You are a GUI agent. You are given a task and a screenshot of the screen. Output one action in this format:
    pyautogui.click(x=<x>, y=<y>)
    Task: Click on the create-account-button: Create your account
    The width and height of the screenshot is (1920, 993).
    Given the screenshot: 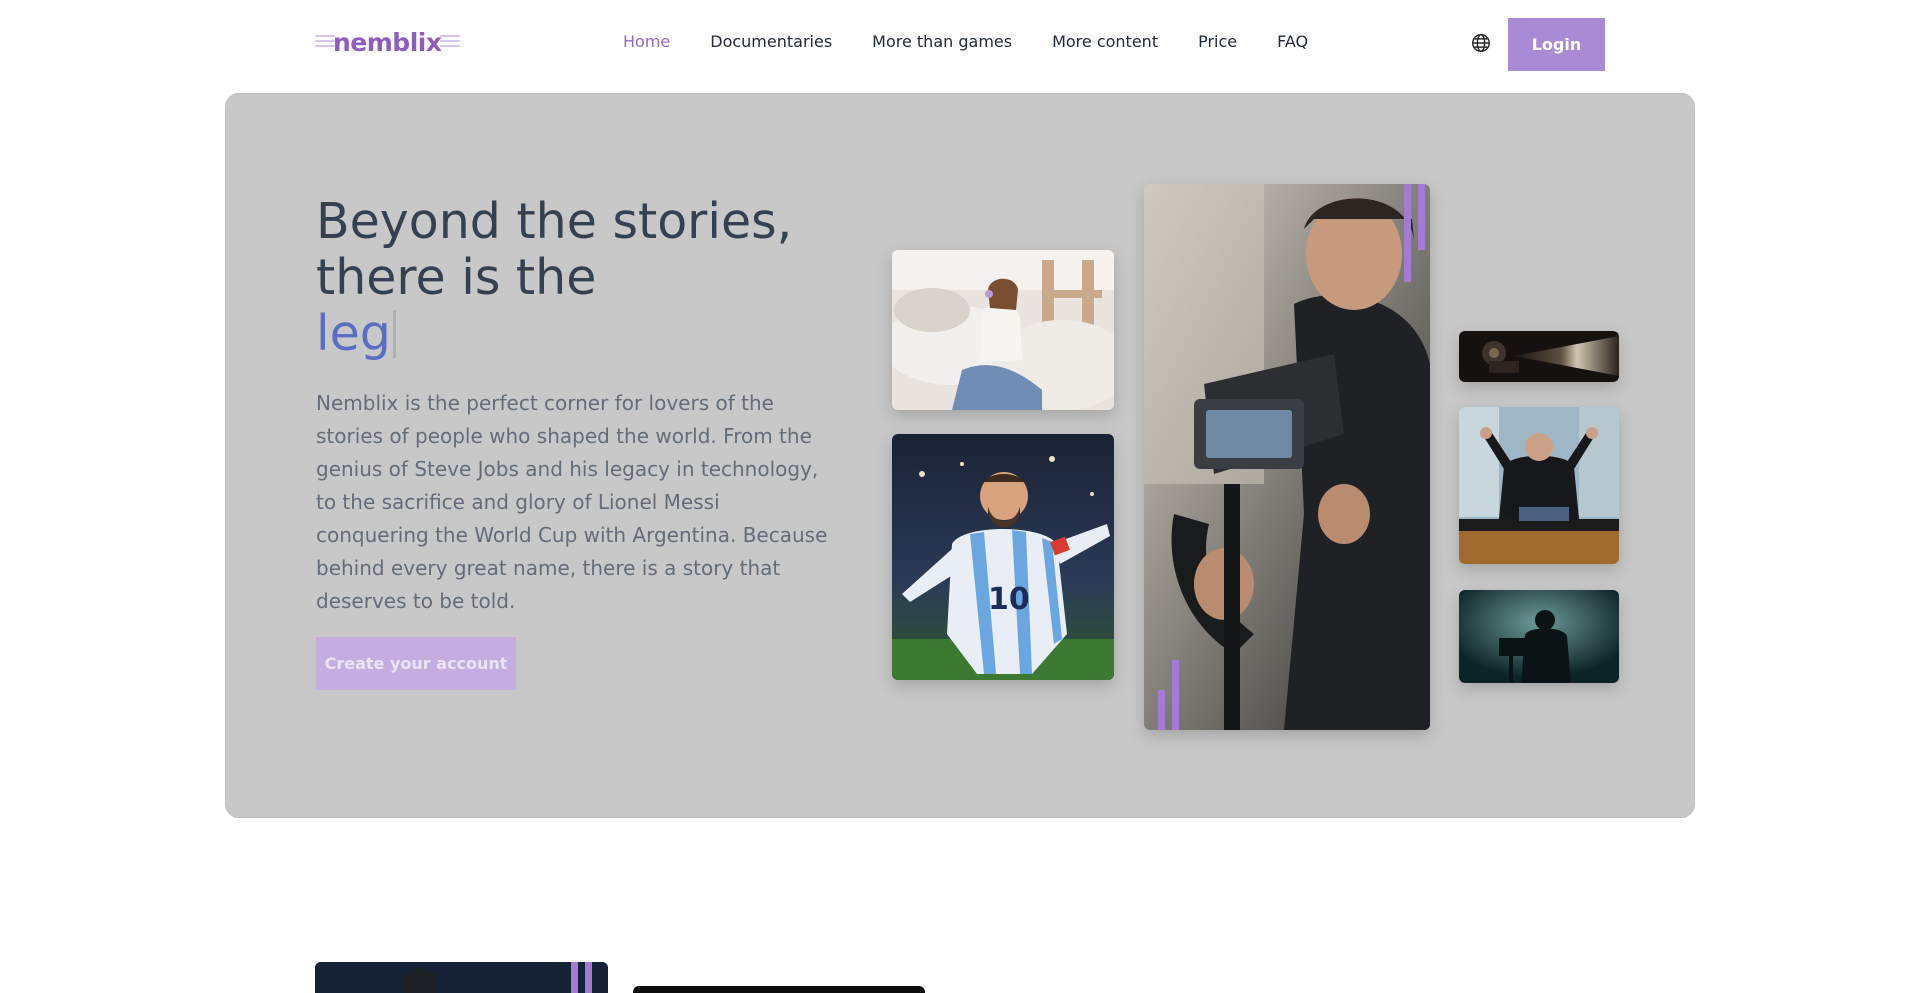 What is the action you would take?
    pyautogui.click(x=416, y=663)
    